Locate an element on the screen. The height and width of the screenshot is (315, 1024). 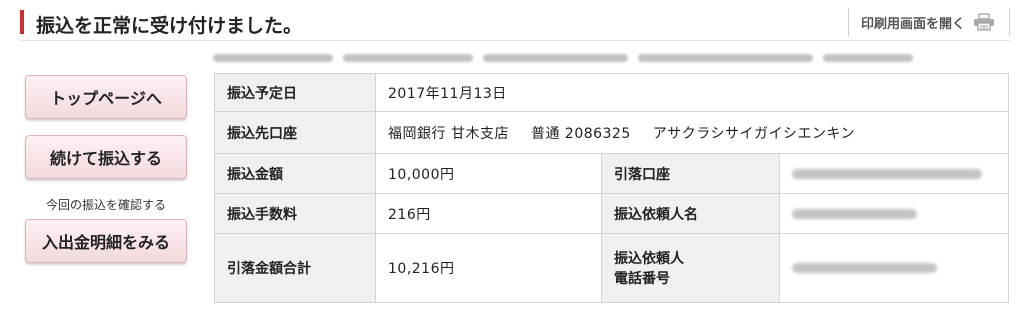
requester-phone-value is located at coordinates (894, 268).